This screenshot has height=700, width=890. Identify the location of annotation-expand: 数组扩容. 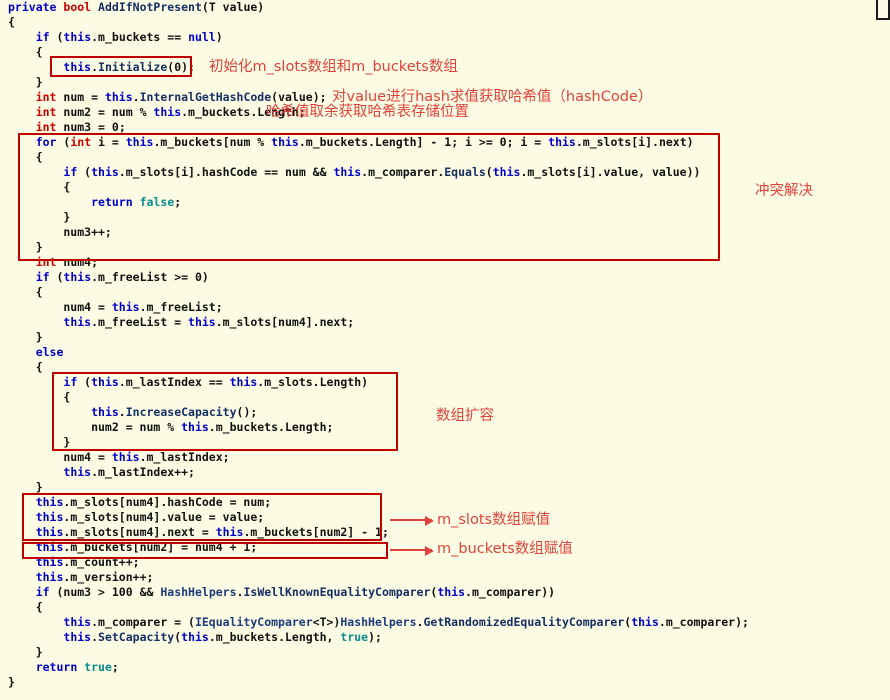
(465, 416).